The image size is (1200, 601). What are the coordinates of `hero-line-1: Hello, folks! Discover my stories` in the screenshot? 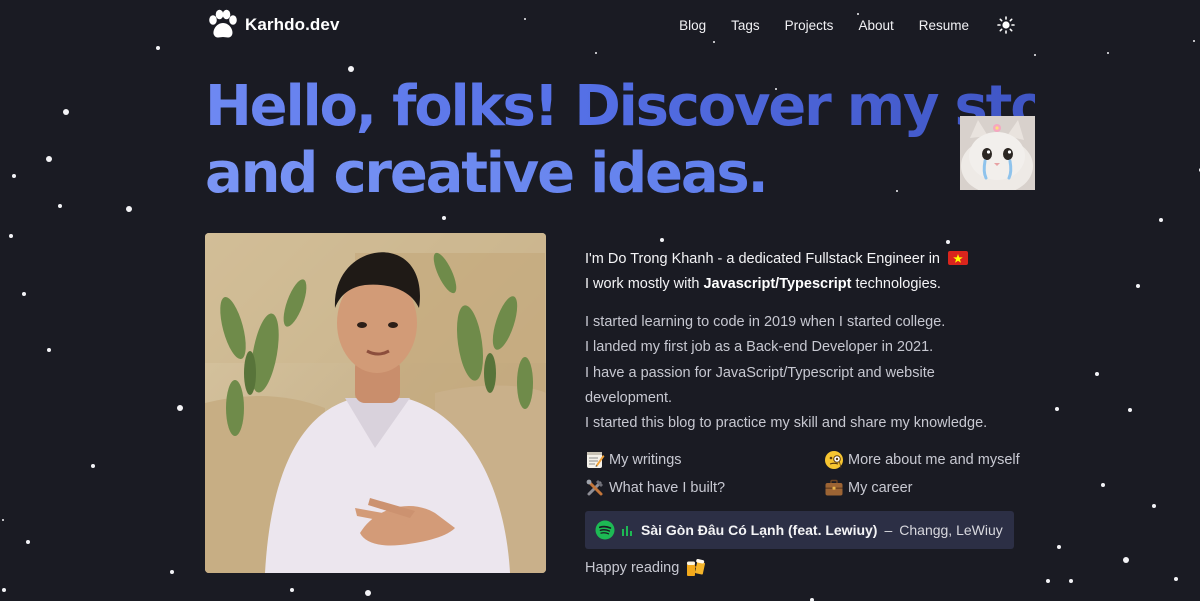 It's located at (681, 106).